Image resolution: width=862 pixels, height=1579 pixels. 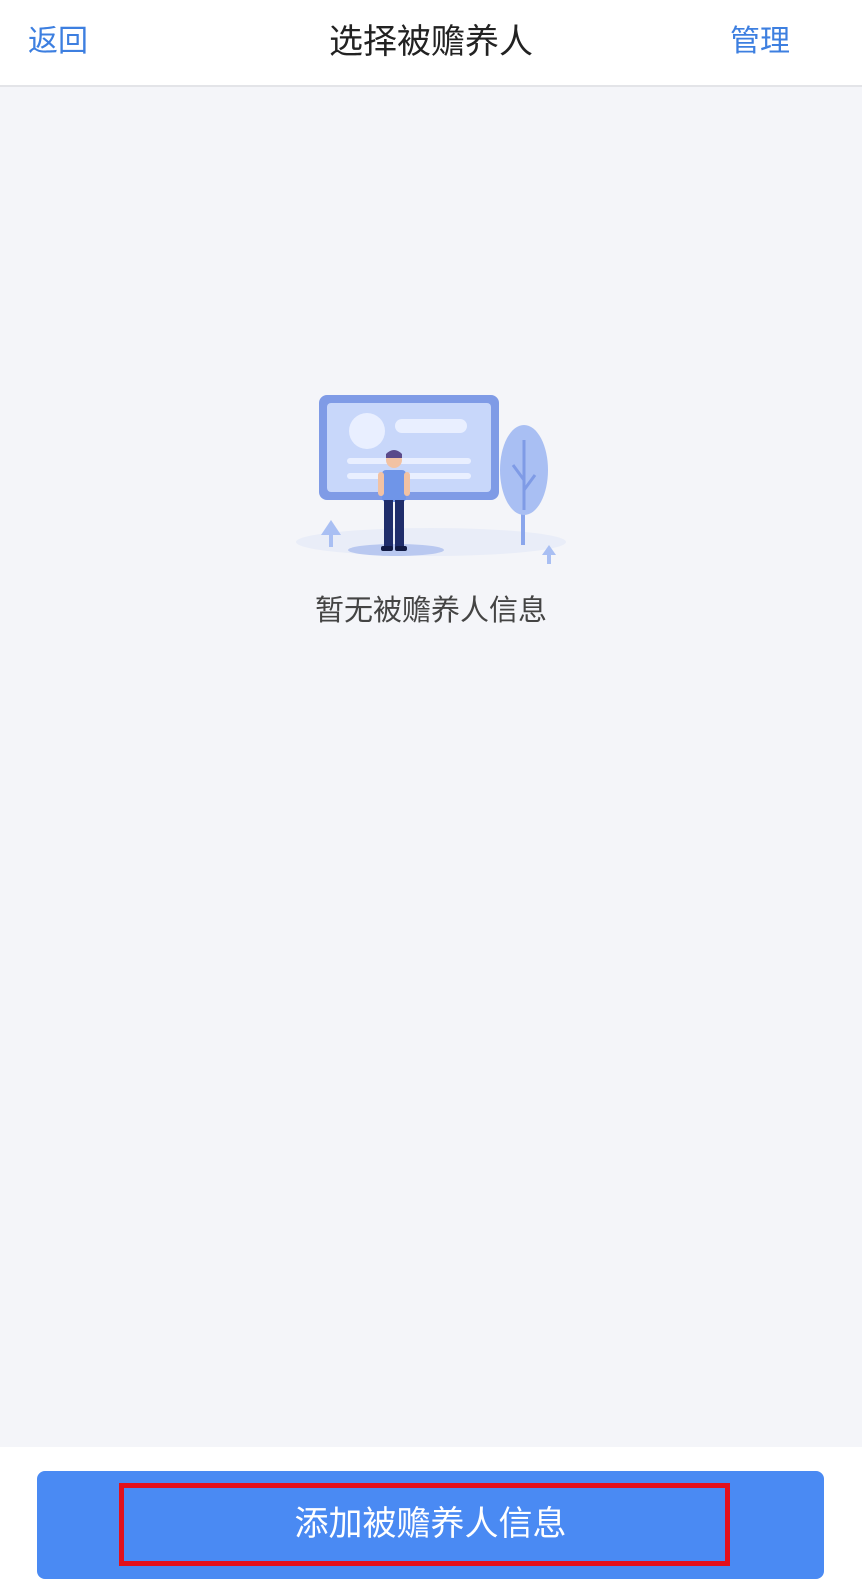 I want to click on empty-message: 暂无被赡养人信息, so click(x=430, y=610).